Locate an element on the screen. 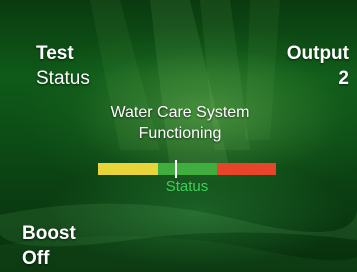 The height and width of the screenshot is (272, 357). status-bar-high-segment is located at coordinates (246, 169).